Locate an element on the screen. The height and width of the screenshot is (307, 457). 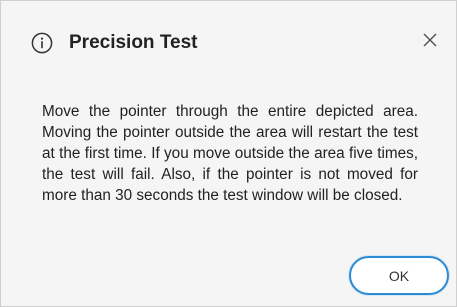
dialog-title: Precision Test is located at coordinates (133, 42).